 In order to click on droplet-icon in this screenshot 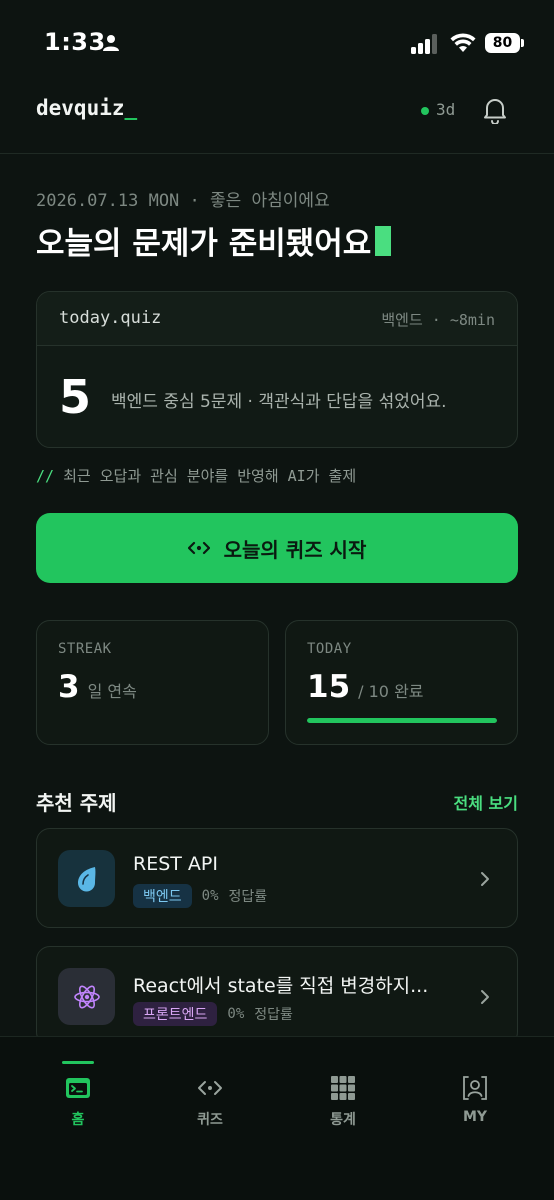, I will do `click(86, 878)`.